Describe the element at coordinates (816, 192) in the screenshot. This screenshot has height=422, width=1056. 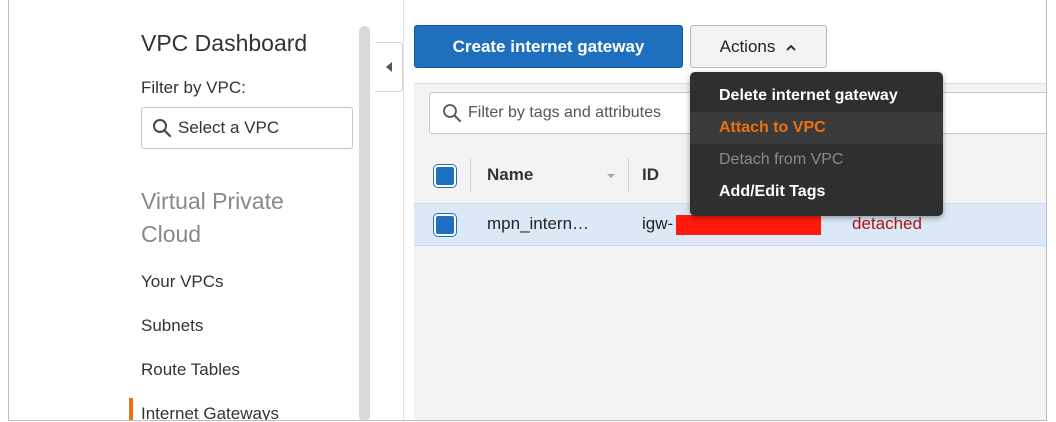
I see `menu-item-add-edit-tags: Add/Edit Tags` at that location.